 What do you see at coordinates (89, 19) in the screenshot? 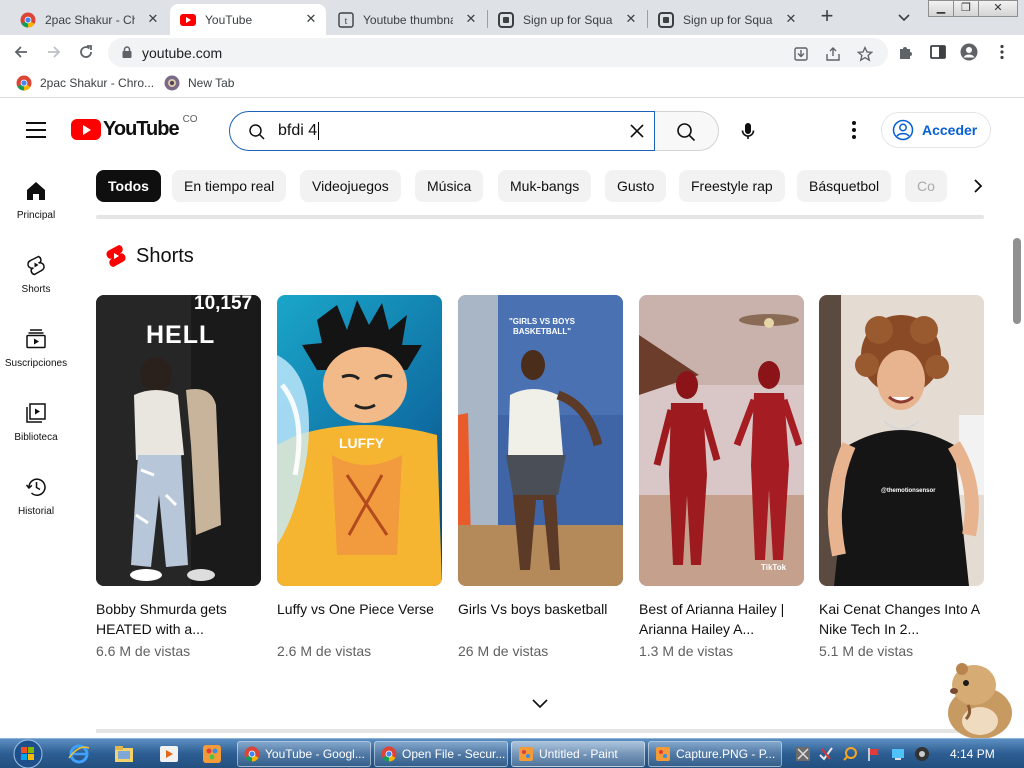
I see `browser-tab: 2pac Shakur - Chr ✕` at bounding box center [89, 19].